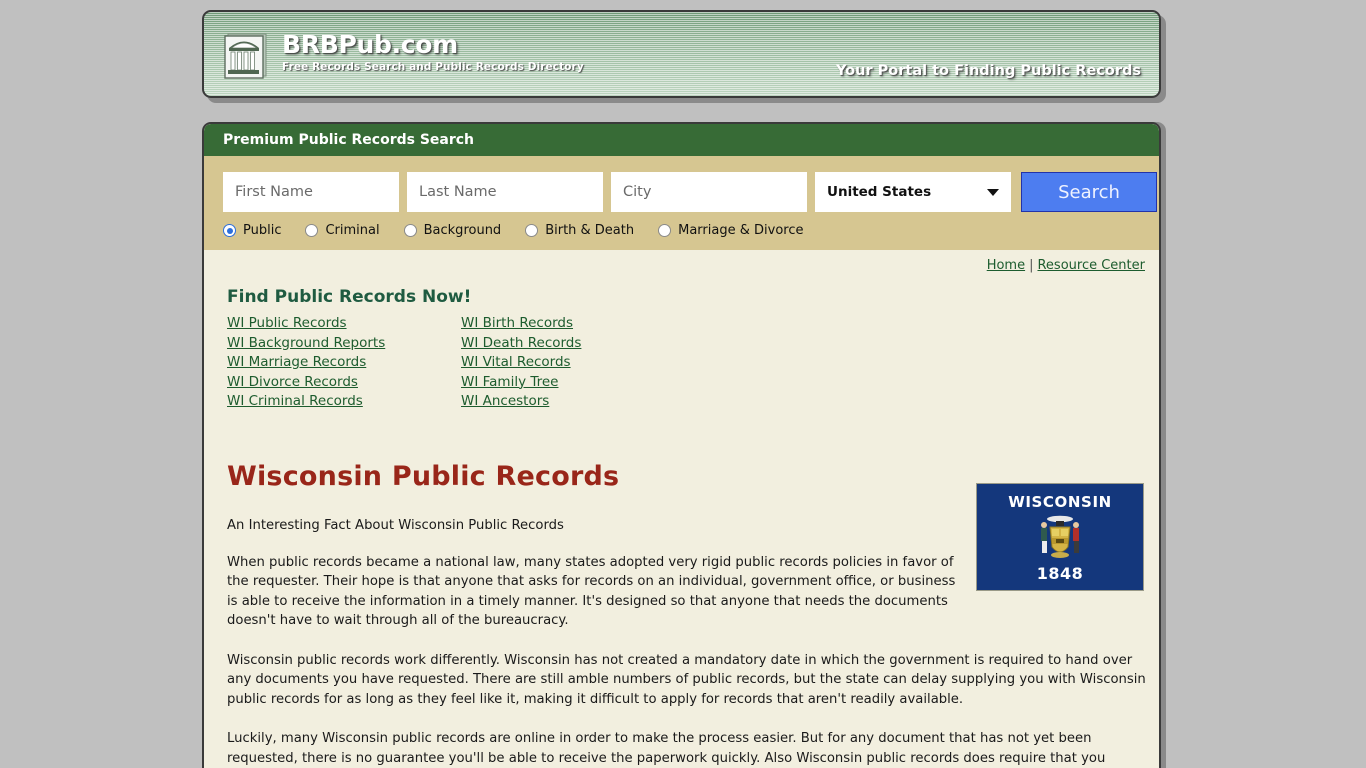 The width and height of the screenshot is (1366, 768). What do you see at coordinates (292, 383) in the screenshot?
I see `link-wi-divorce-records: WI Divorce Records` at bounding box center [292, 383].